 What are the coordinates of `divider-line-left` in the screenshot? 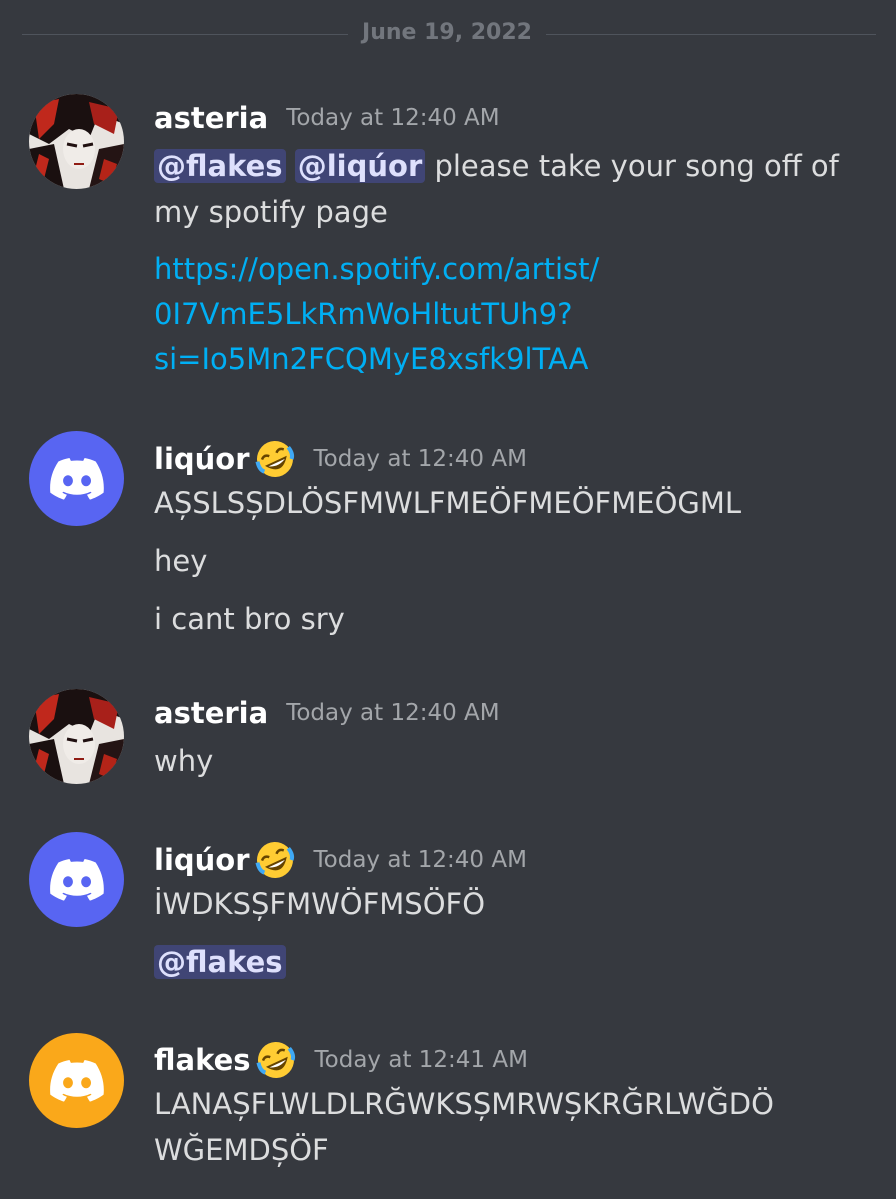 It's located at (185, 34).